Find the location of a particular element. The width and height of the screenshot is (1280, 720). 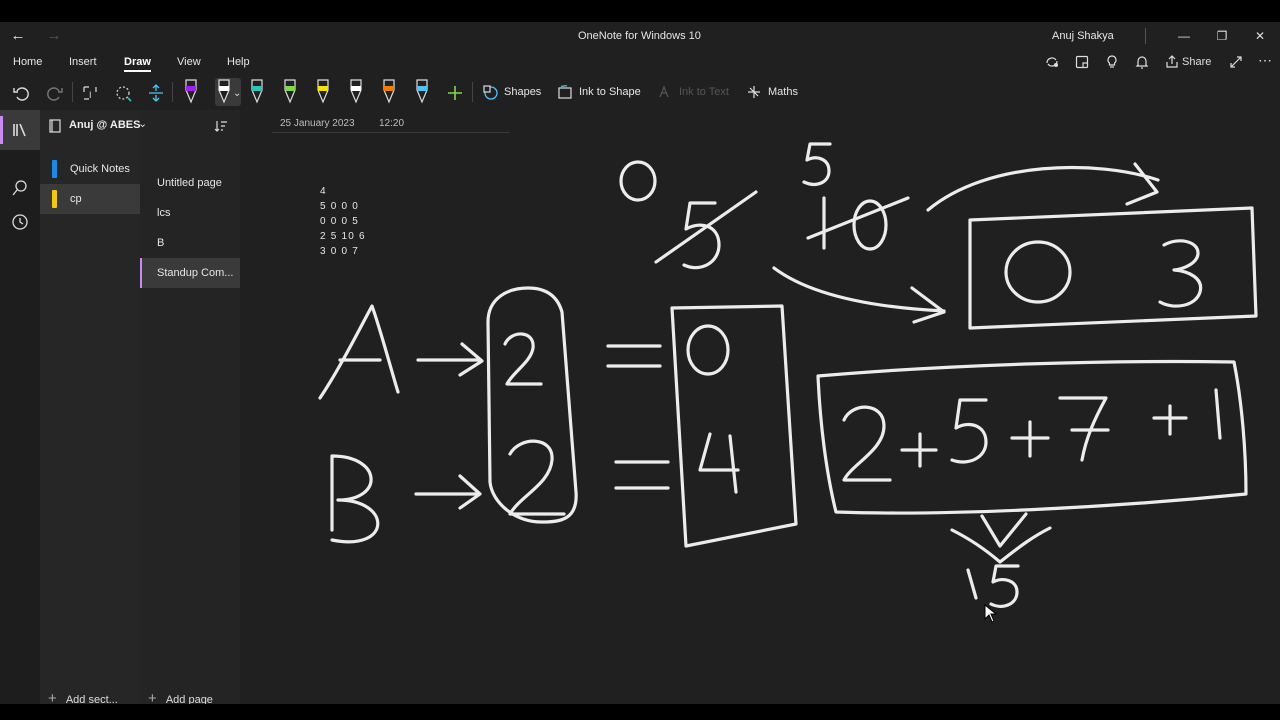

svg-text: I is located at coordinates (90, 95).